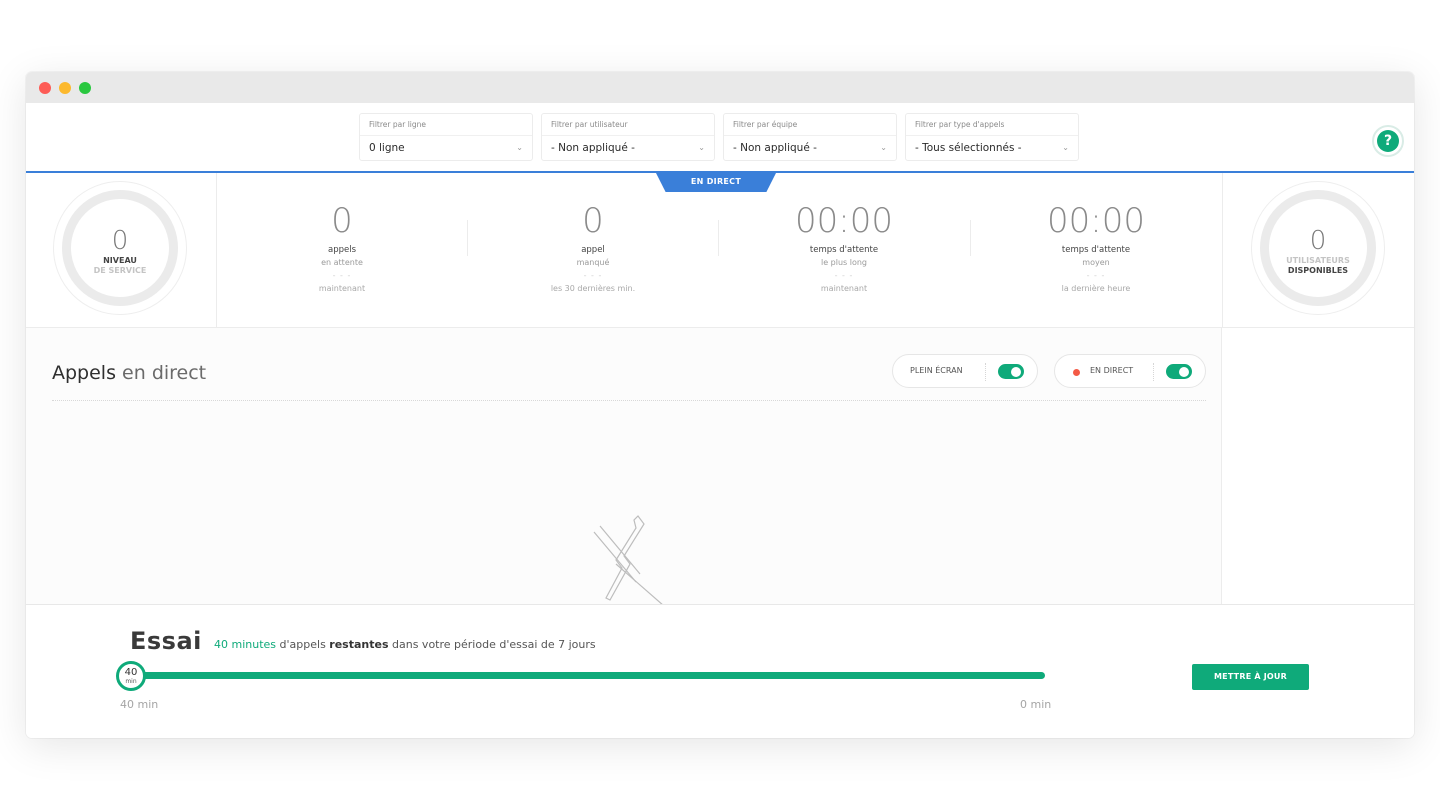  Describe the element at coordinates (1096, 262) in the screenshot. I see `stat-sublabel: moyen` at that location.